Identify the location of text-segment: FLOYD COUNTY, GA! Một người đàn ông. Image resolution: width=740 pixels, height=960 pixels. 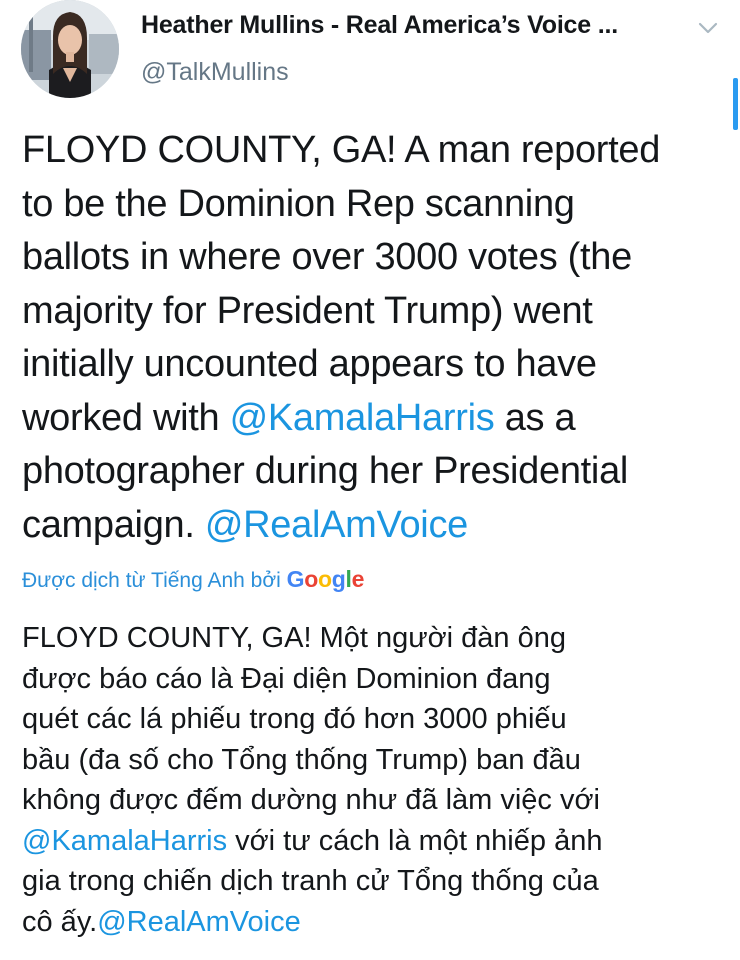
(294, 638).